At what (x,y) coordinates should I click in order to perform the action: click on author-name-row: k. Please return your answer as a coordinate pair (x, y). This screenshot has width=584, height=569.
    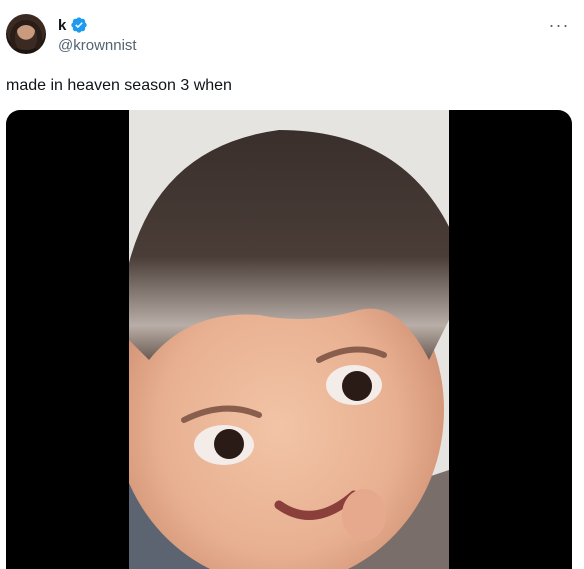
    Looking at the image, I should click on (73, 25).